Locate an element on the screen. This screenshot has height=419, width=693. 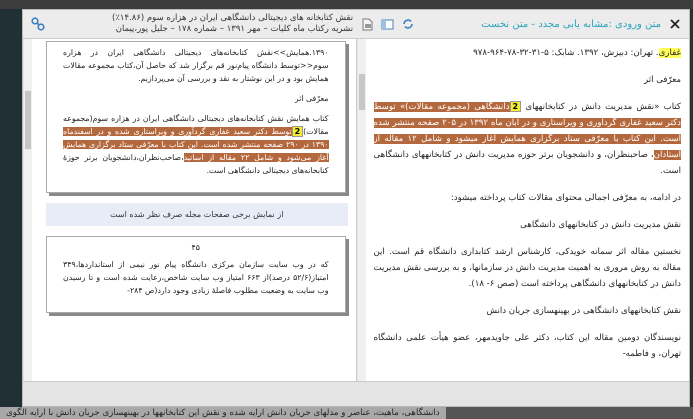
paragraph: غفاری. تهران: دبیزش، ۱۳۹۲. شابک: ۵-۳۱-۳۲-۷۸-۹۶۴-۹۷۸ is located at coordinates (576, 53).